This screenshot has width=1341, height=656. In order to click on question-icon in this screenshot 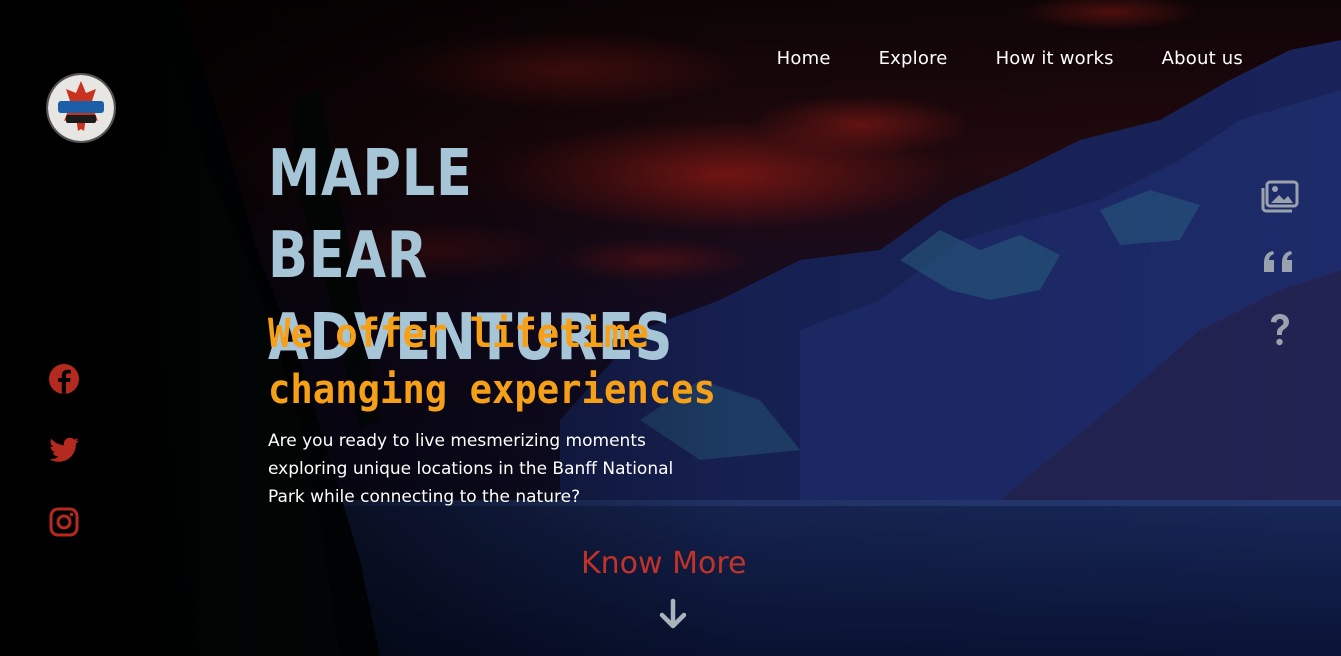, I will do `click(1280, 329)`.